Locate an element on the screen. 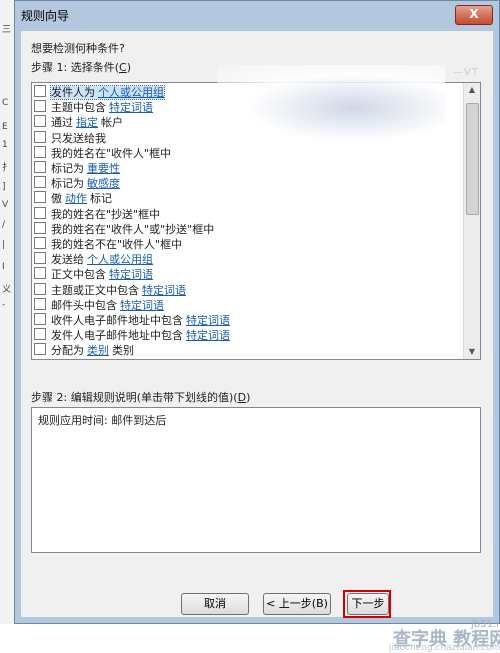 Image resolution: width=500 pixels, height=653 pixels. condition-item: 我的姓名在"抄送"框中 is located at coordinates (97, 213).